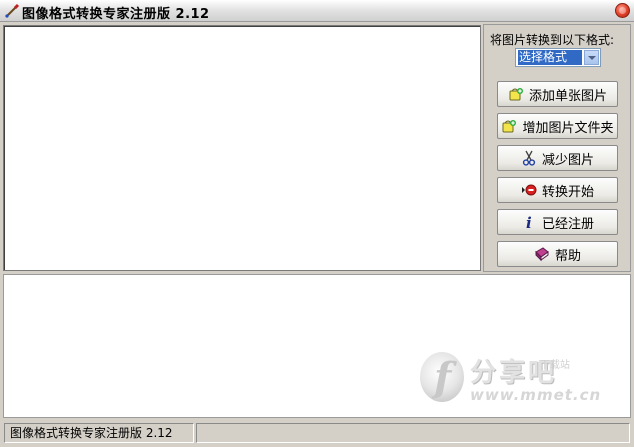  What do you see at coordinates (552, 40) in the screenshot?
I see `format-label: 将图片转换到以下格式:` at bounding box center [552, 40].